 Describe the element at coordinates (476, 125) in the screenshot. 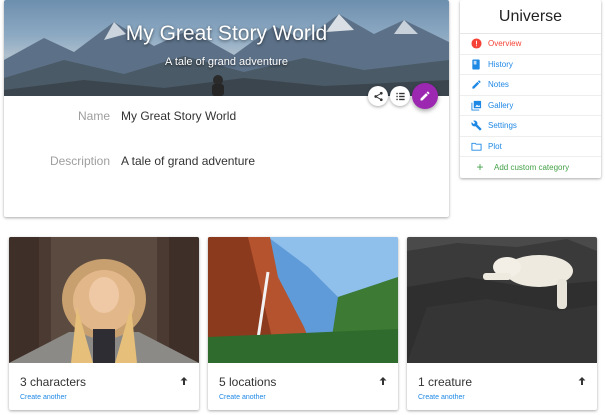

I see `wrench-icon` at that location.